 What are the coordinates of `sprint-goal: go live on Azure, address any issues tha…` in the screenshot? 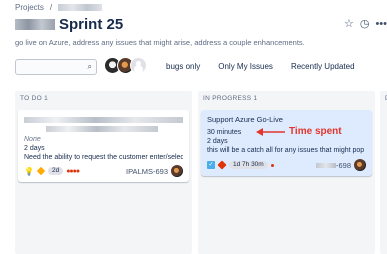 It's located at (160, 42).